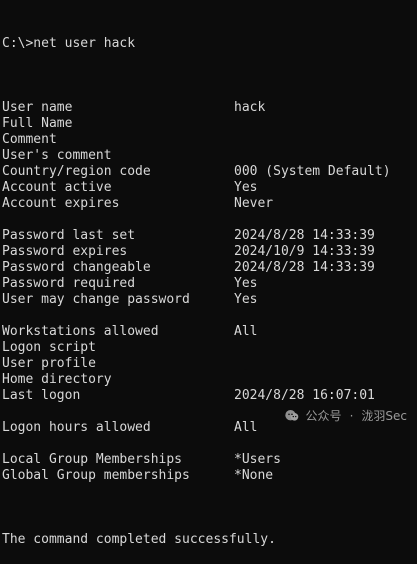 Image resolution: width=417 pixels, height=564 pixels. I want to click on output-label: Home directory, so click(57, 379).